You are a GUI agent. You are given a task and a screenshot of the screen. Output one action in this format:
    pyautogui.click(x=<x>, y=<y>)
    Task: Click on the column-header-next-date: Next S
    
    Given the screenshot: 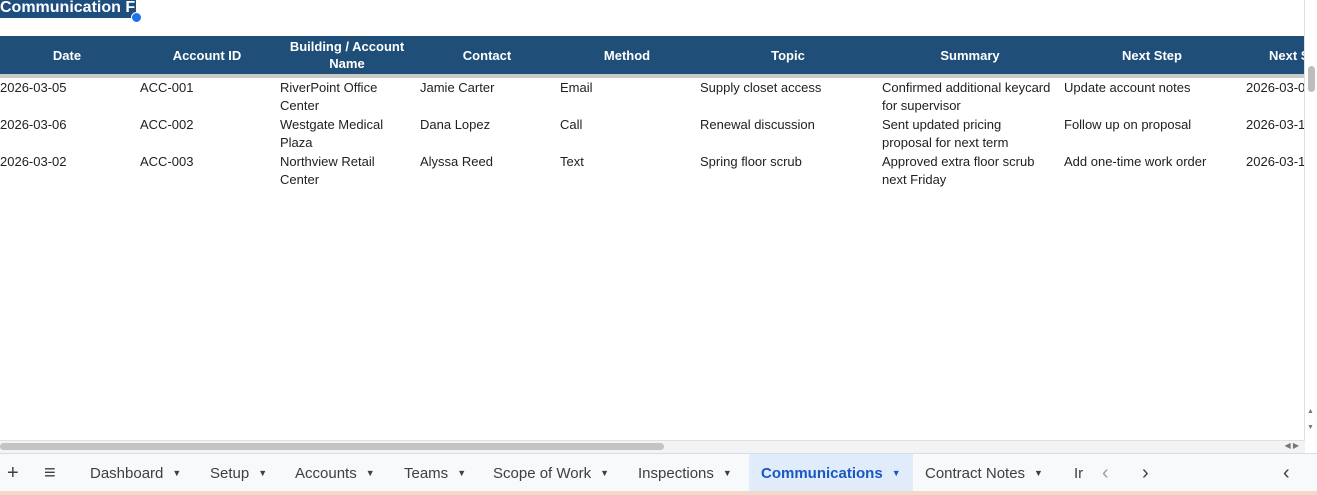 What is the action you would take?
    pyautogui.click(x=1275, y=55)
    